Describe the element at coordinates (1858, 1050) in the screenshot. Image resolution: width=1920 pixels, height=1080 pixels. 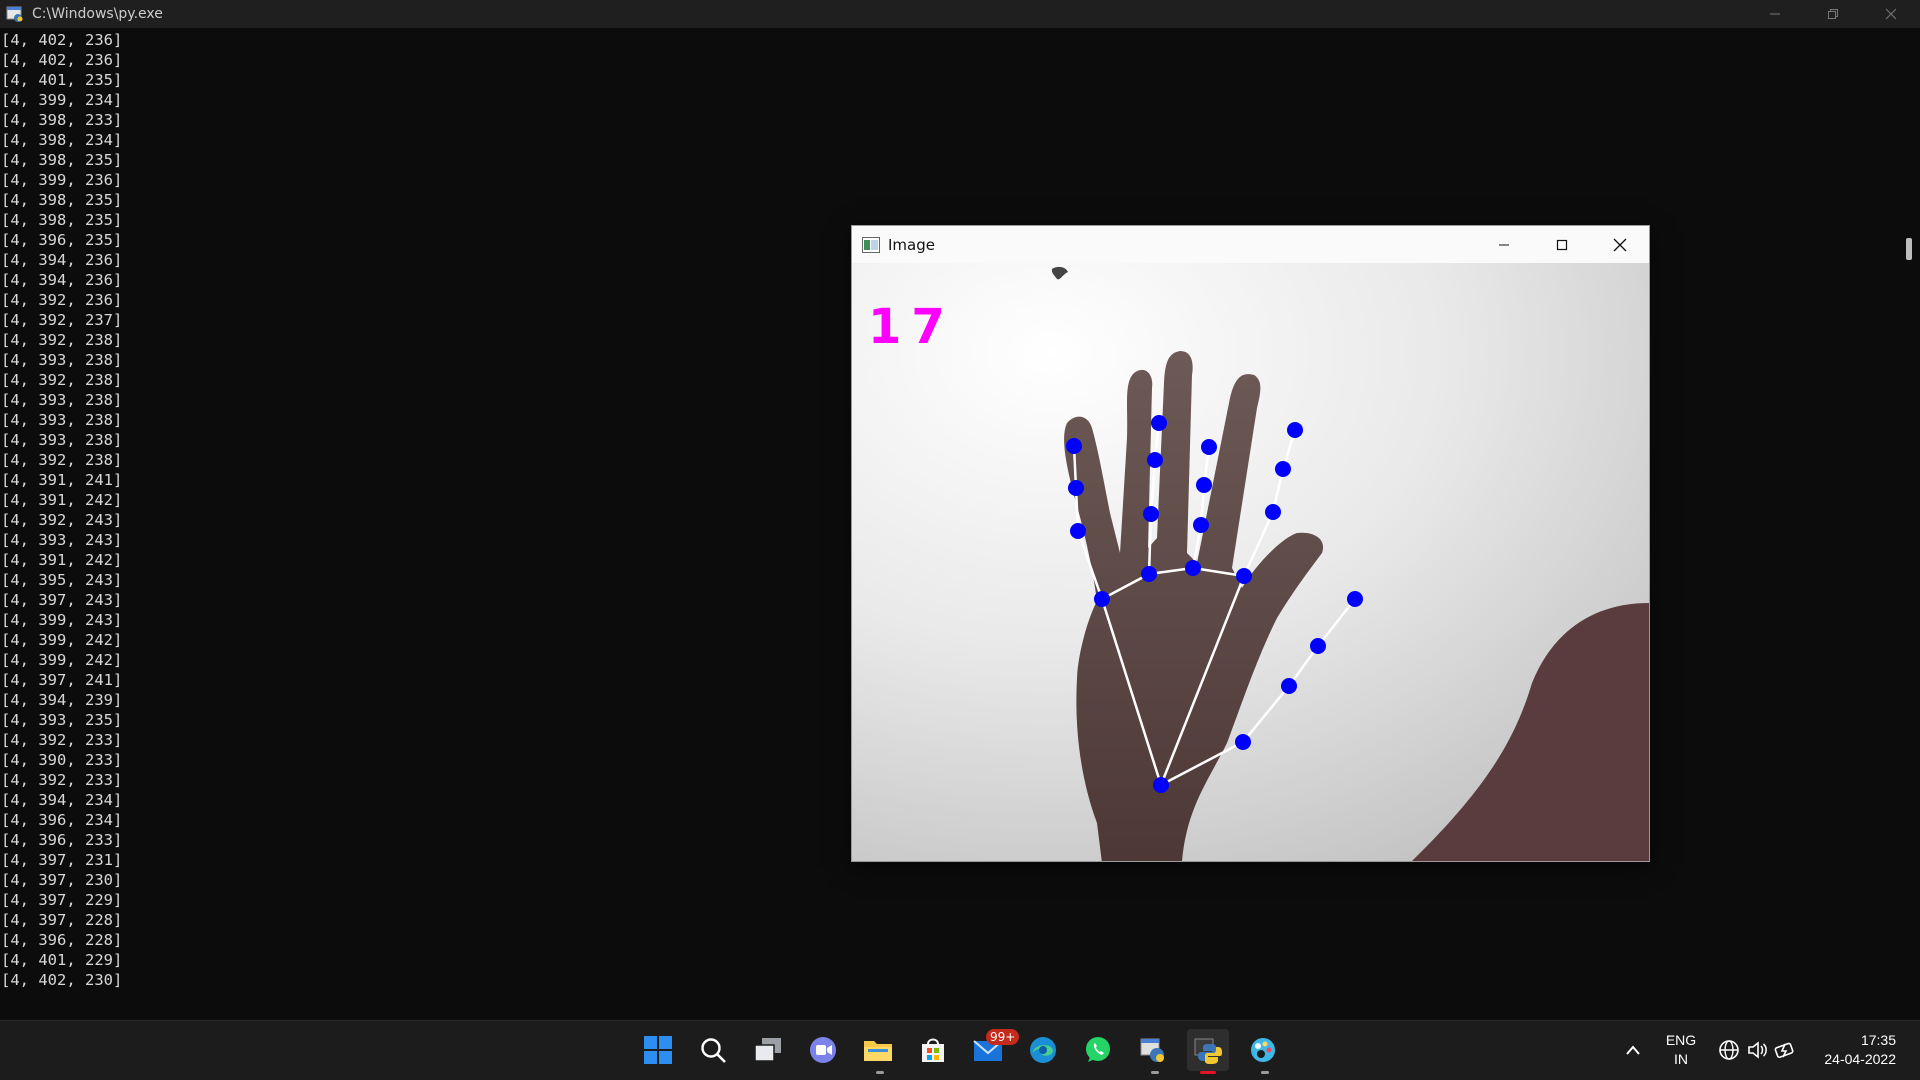
I see `clock: 17:35 24-04-2022` at that location.